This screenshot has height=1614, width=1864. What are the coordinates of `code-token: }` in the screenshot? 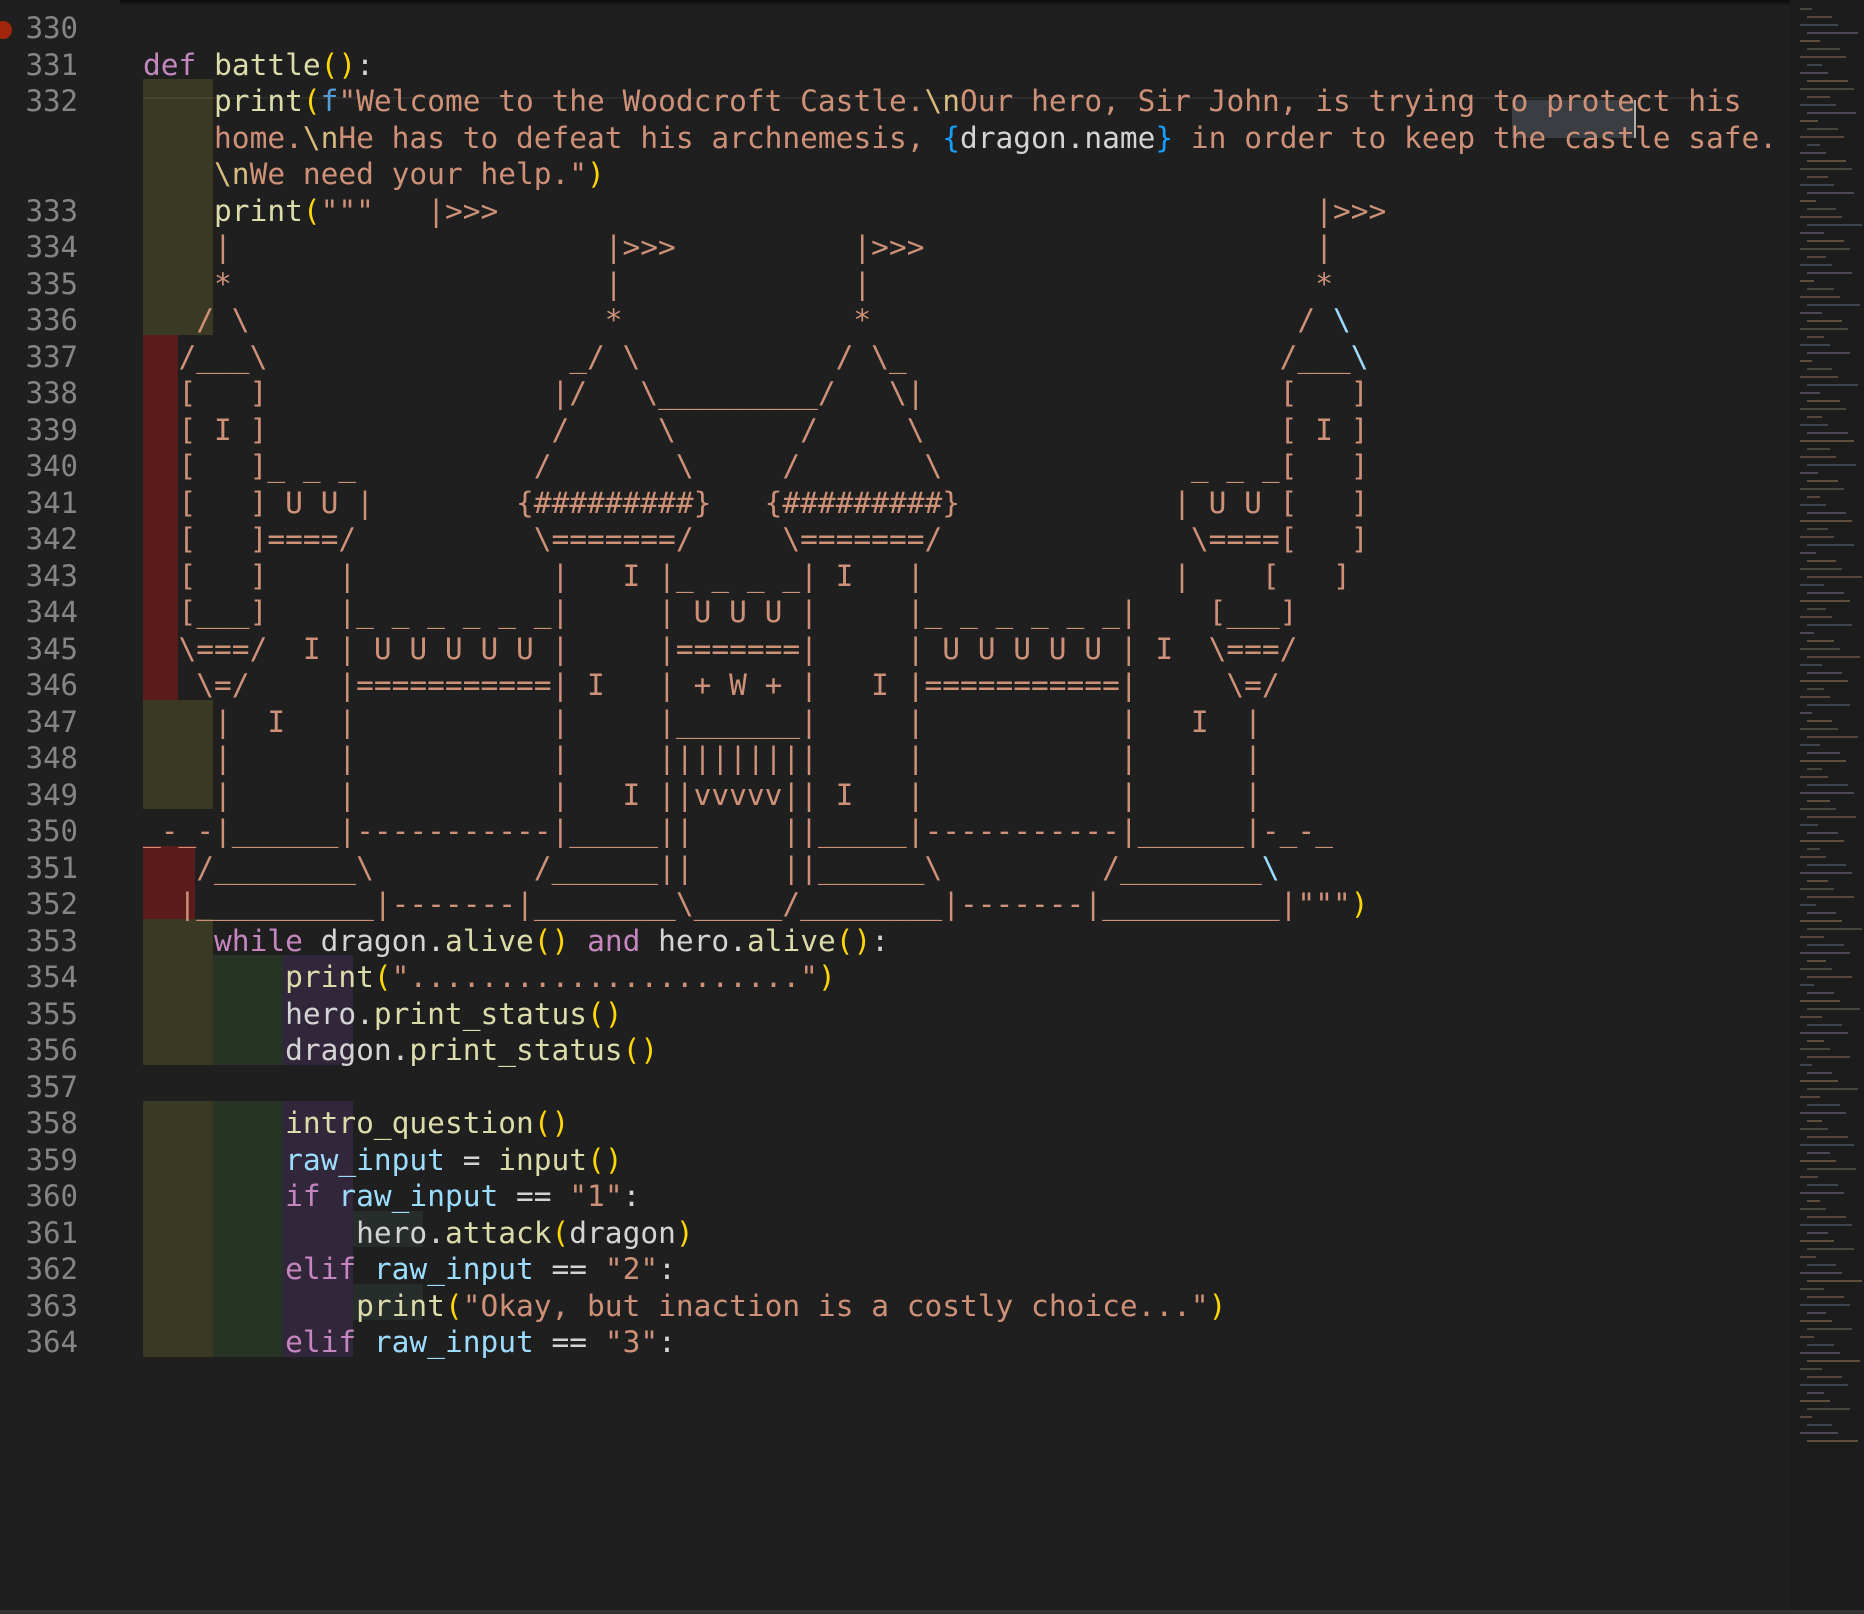 It's located at (1164, 137).